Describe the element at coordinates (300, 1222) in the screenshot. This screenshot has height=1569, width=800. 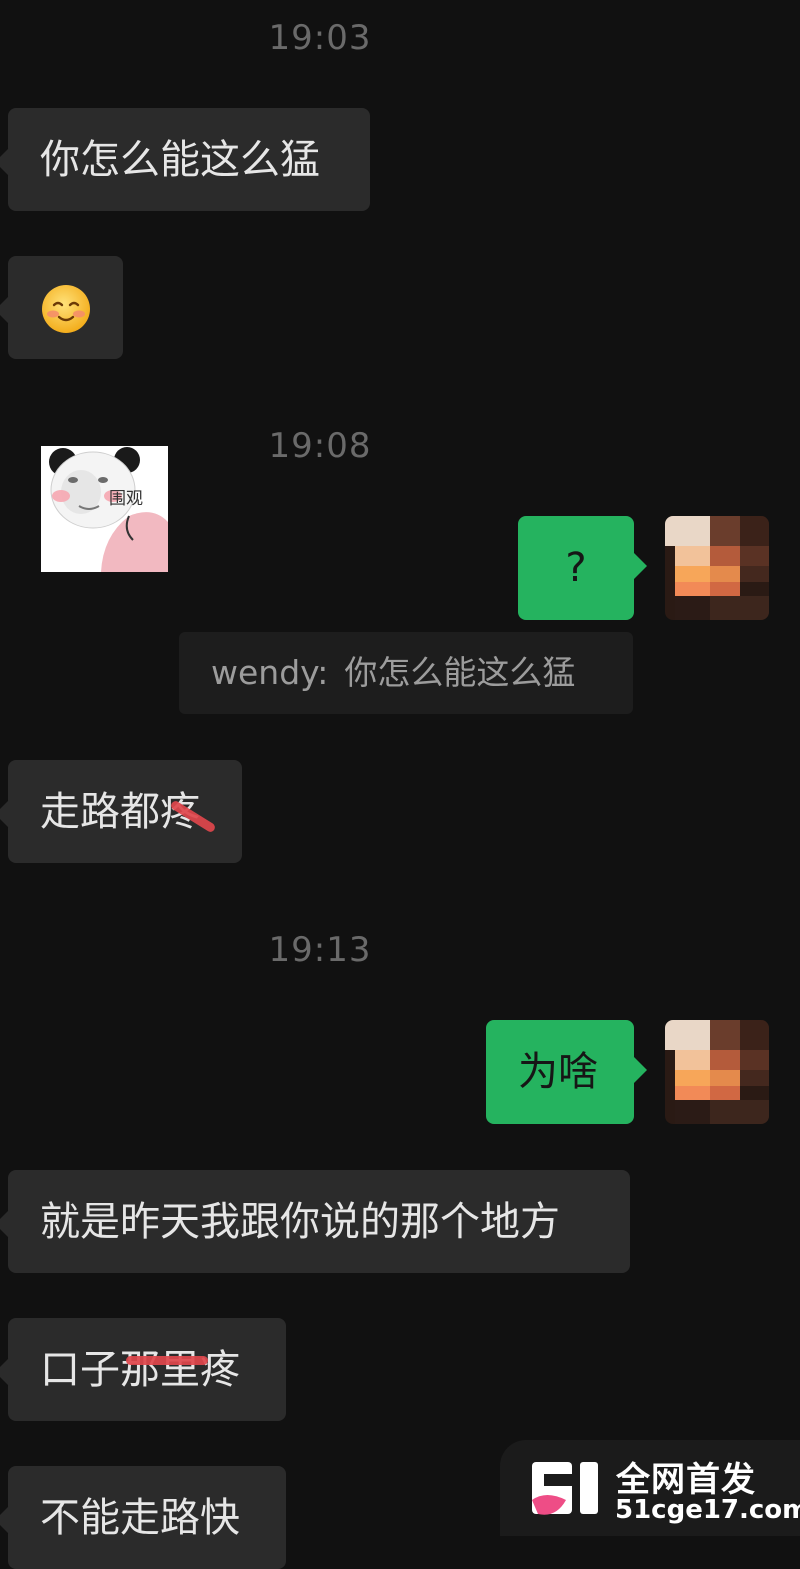
I see `message-text: 就是昨天我跟你说的那个地方` at that location.